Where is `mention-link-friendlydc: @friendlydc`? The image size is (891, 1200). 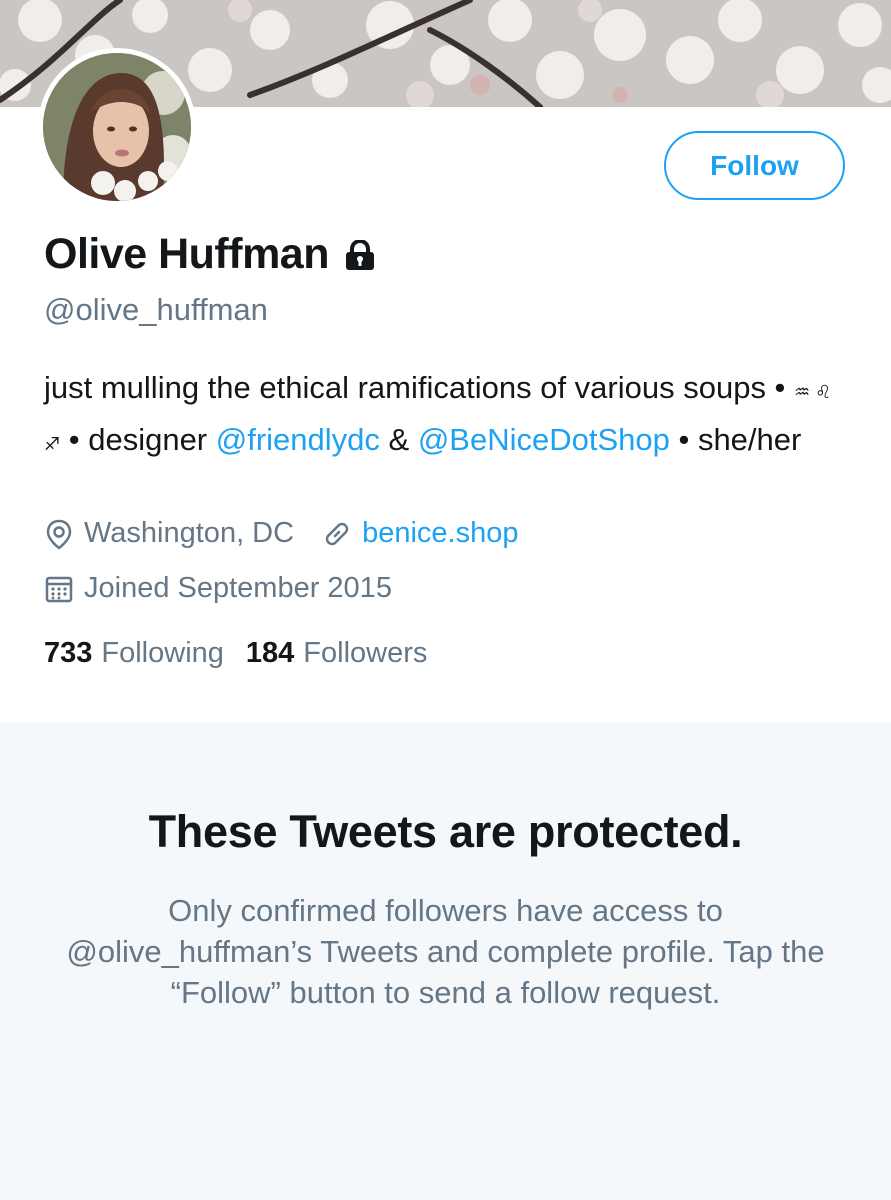 mention-link-friendlydc: @friendlydc is located at coordinates (298, 439).